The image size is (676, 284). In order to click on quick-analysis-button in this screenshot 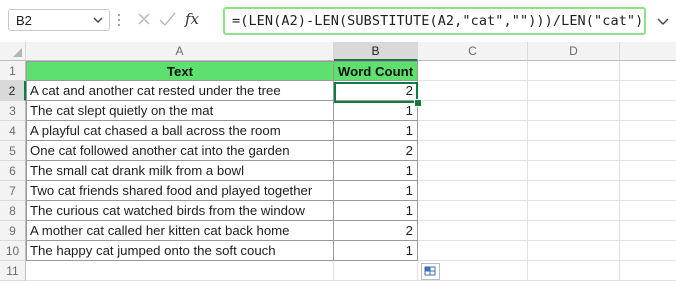, I will do `click(430, 271)`.